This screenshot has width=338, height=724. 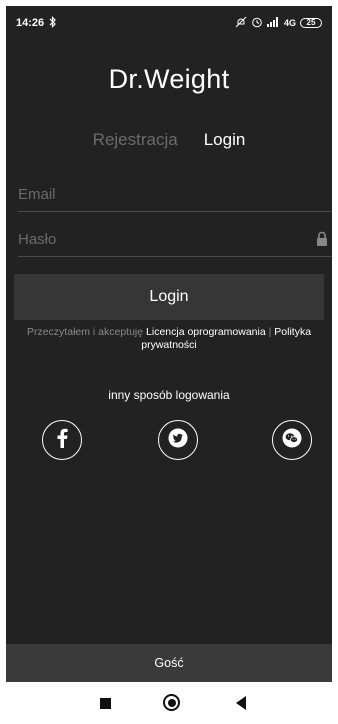 I want to click on recents-icon, so click(x=105, y=703).